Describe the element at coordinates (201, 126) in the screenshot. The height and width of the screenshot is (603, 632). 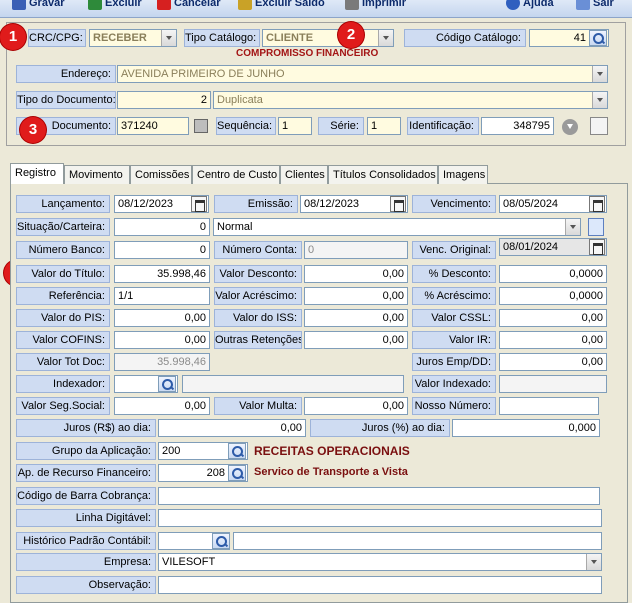
I see `computer-icon` at that location.